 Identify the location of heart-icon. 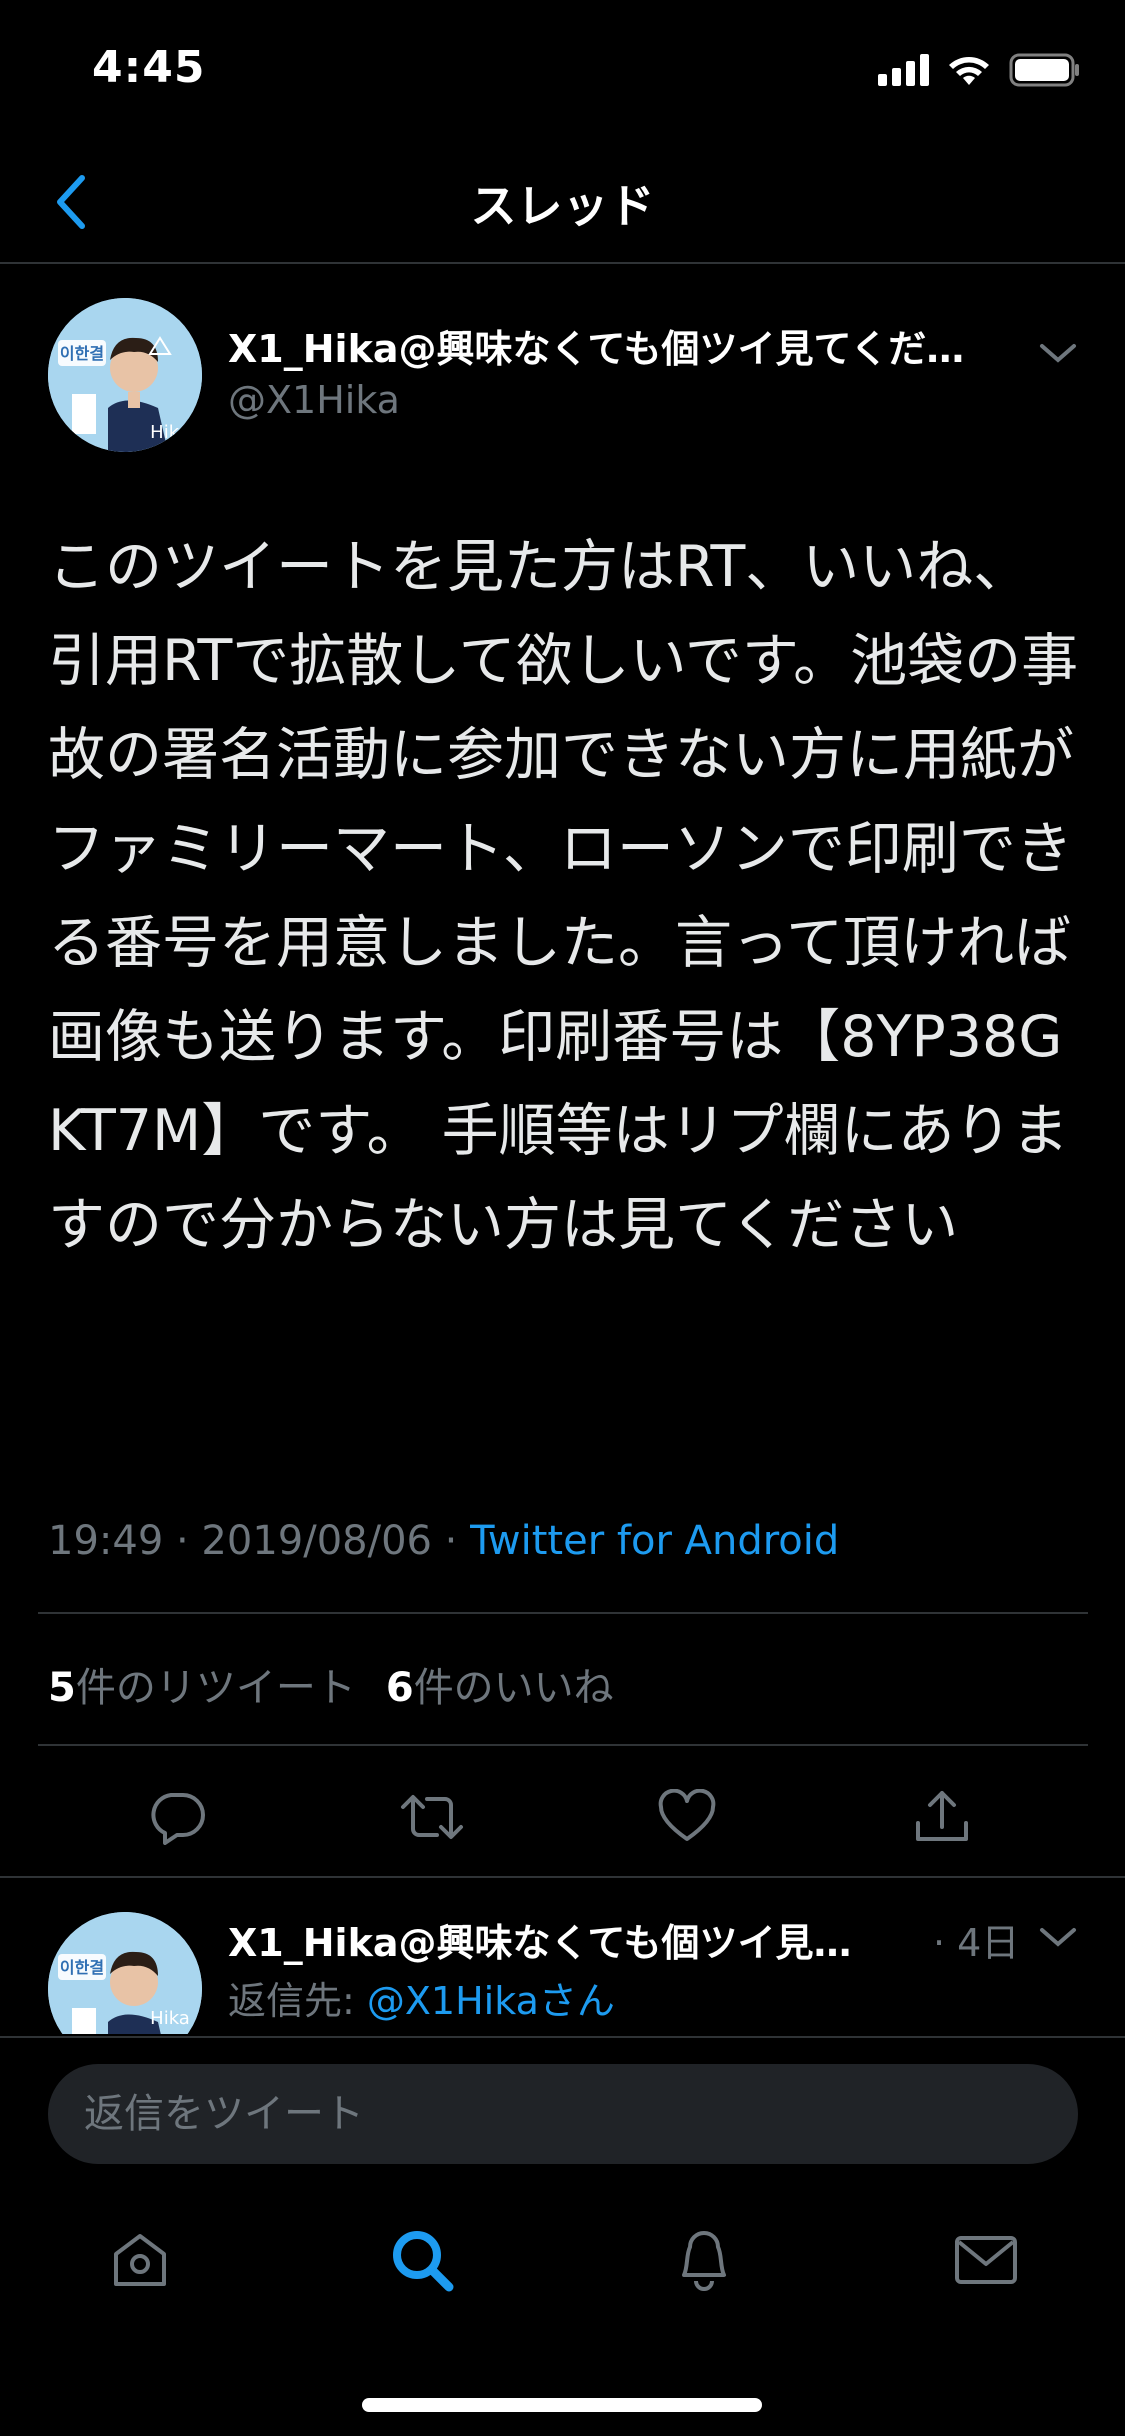
(687, 1815).